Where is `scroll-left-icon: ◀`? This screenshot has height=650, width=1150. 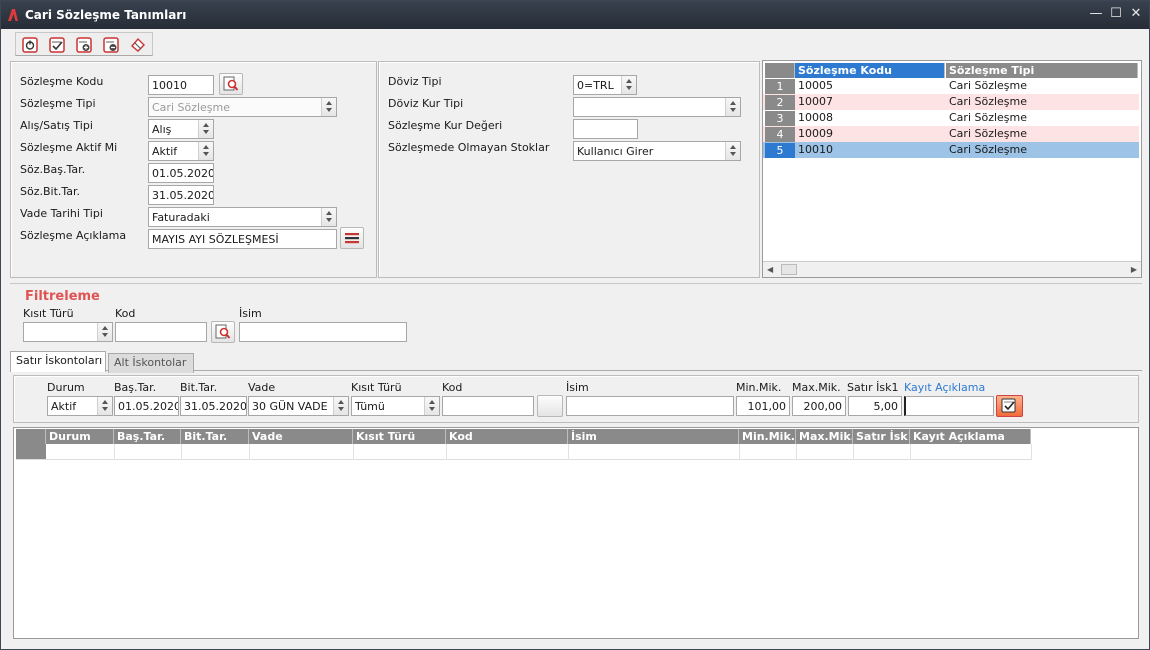 scroll-left-icon: ◀ is located at coordinates (770, 269).